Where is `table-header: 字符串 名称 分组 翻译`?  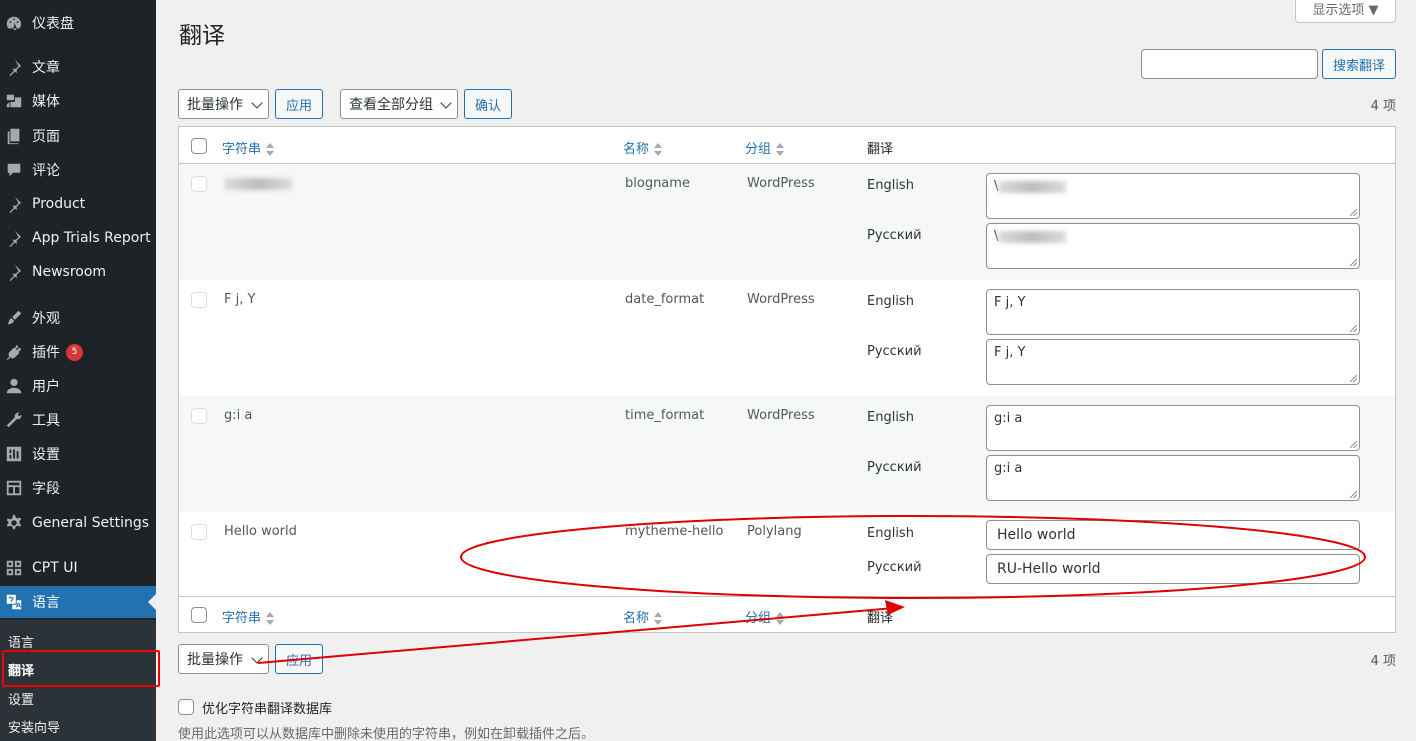 table-header: 字符串 名称 分组 翻译 is located at coordinates (787, 145).